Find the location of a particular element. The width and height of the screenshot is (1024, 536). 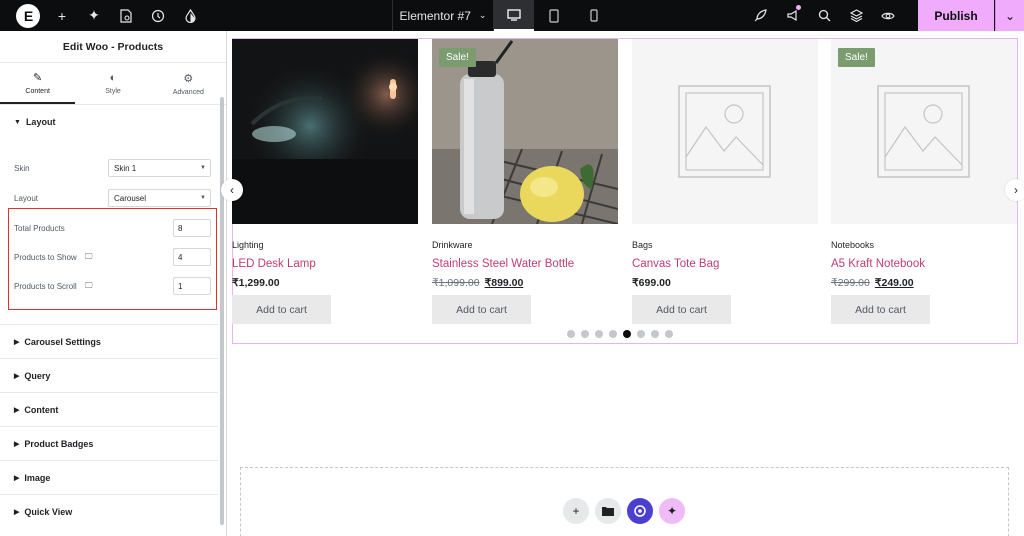

layers-icon is located at coordinates (856, 15).